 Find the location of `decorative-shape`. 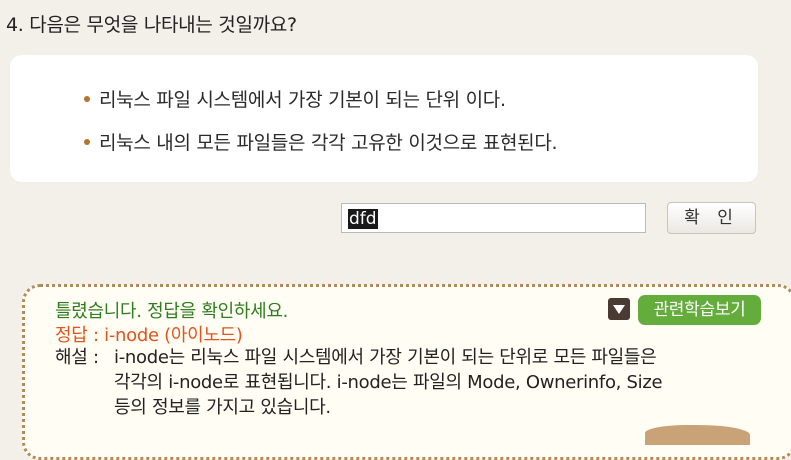

decorative-shape is located at coordinates (697, 435).